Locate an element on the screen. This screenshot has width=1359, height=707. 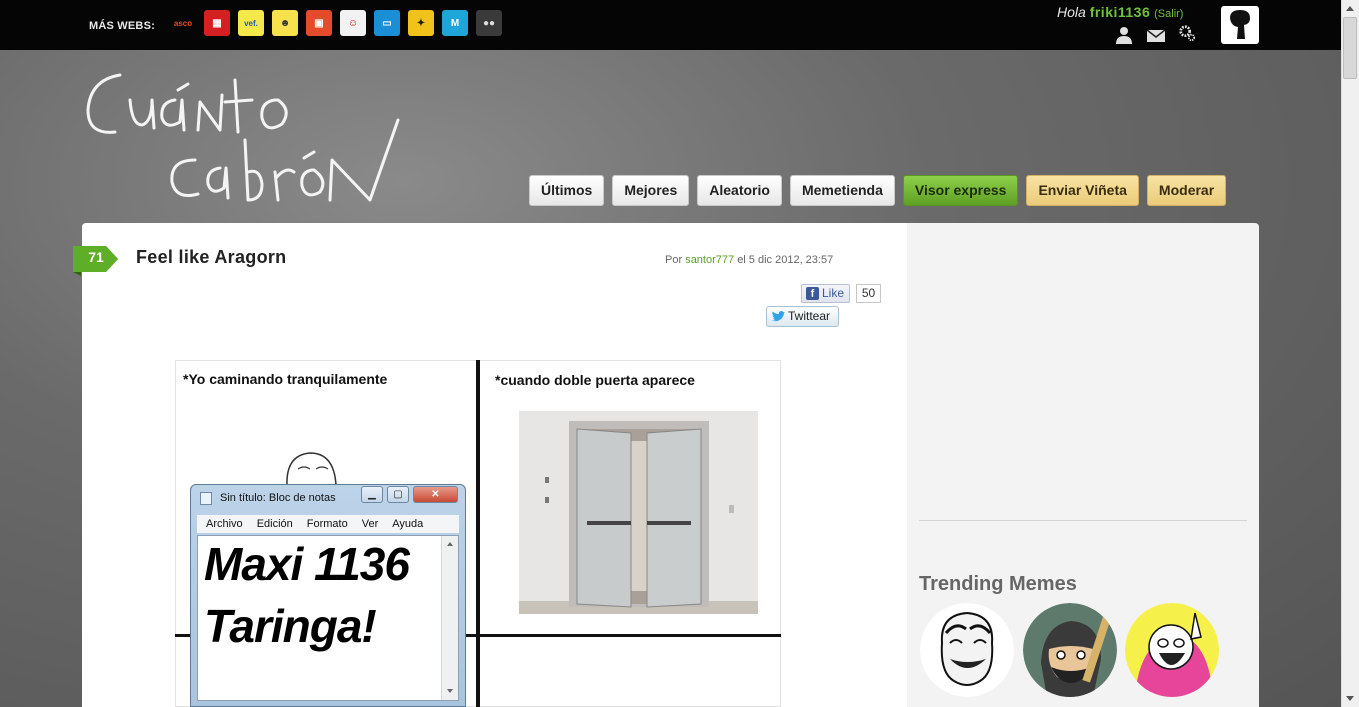
by-prefix: Por is located at coordinates (674, 260).